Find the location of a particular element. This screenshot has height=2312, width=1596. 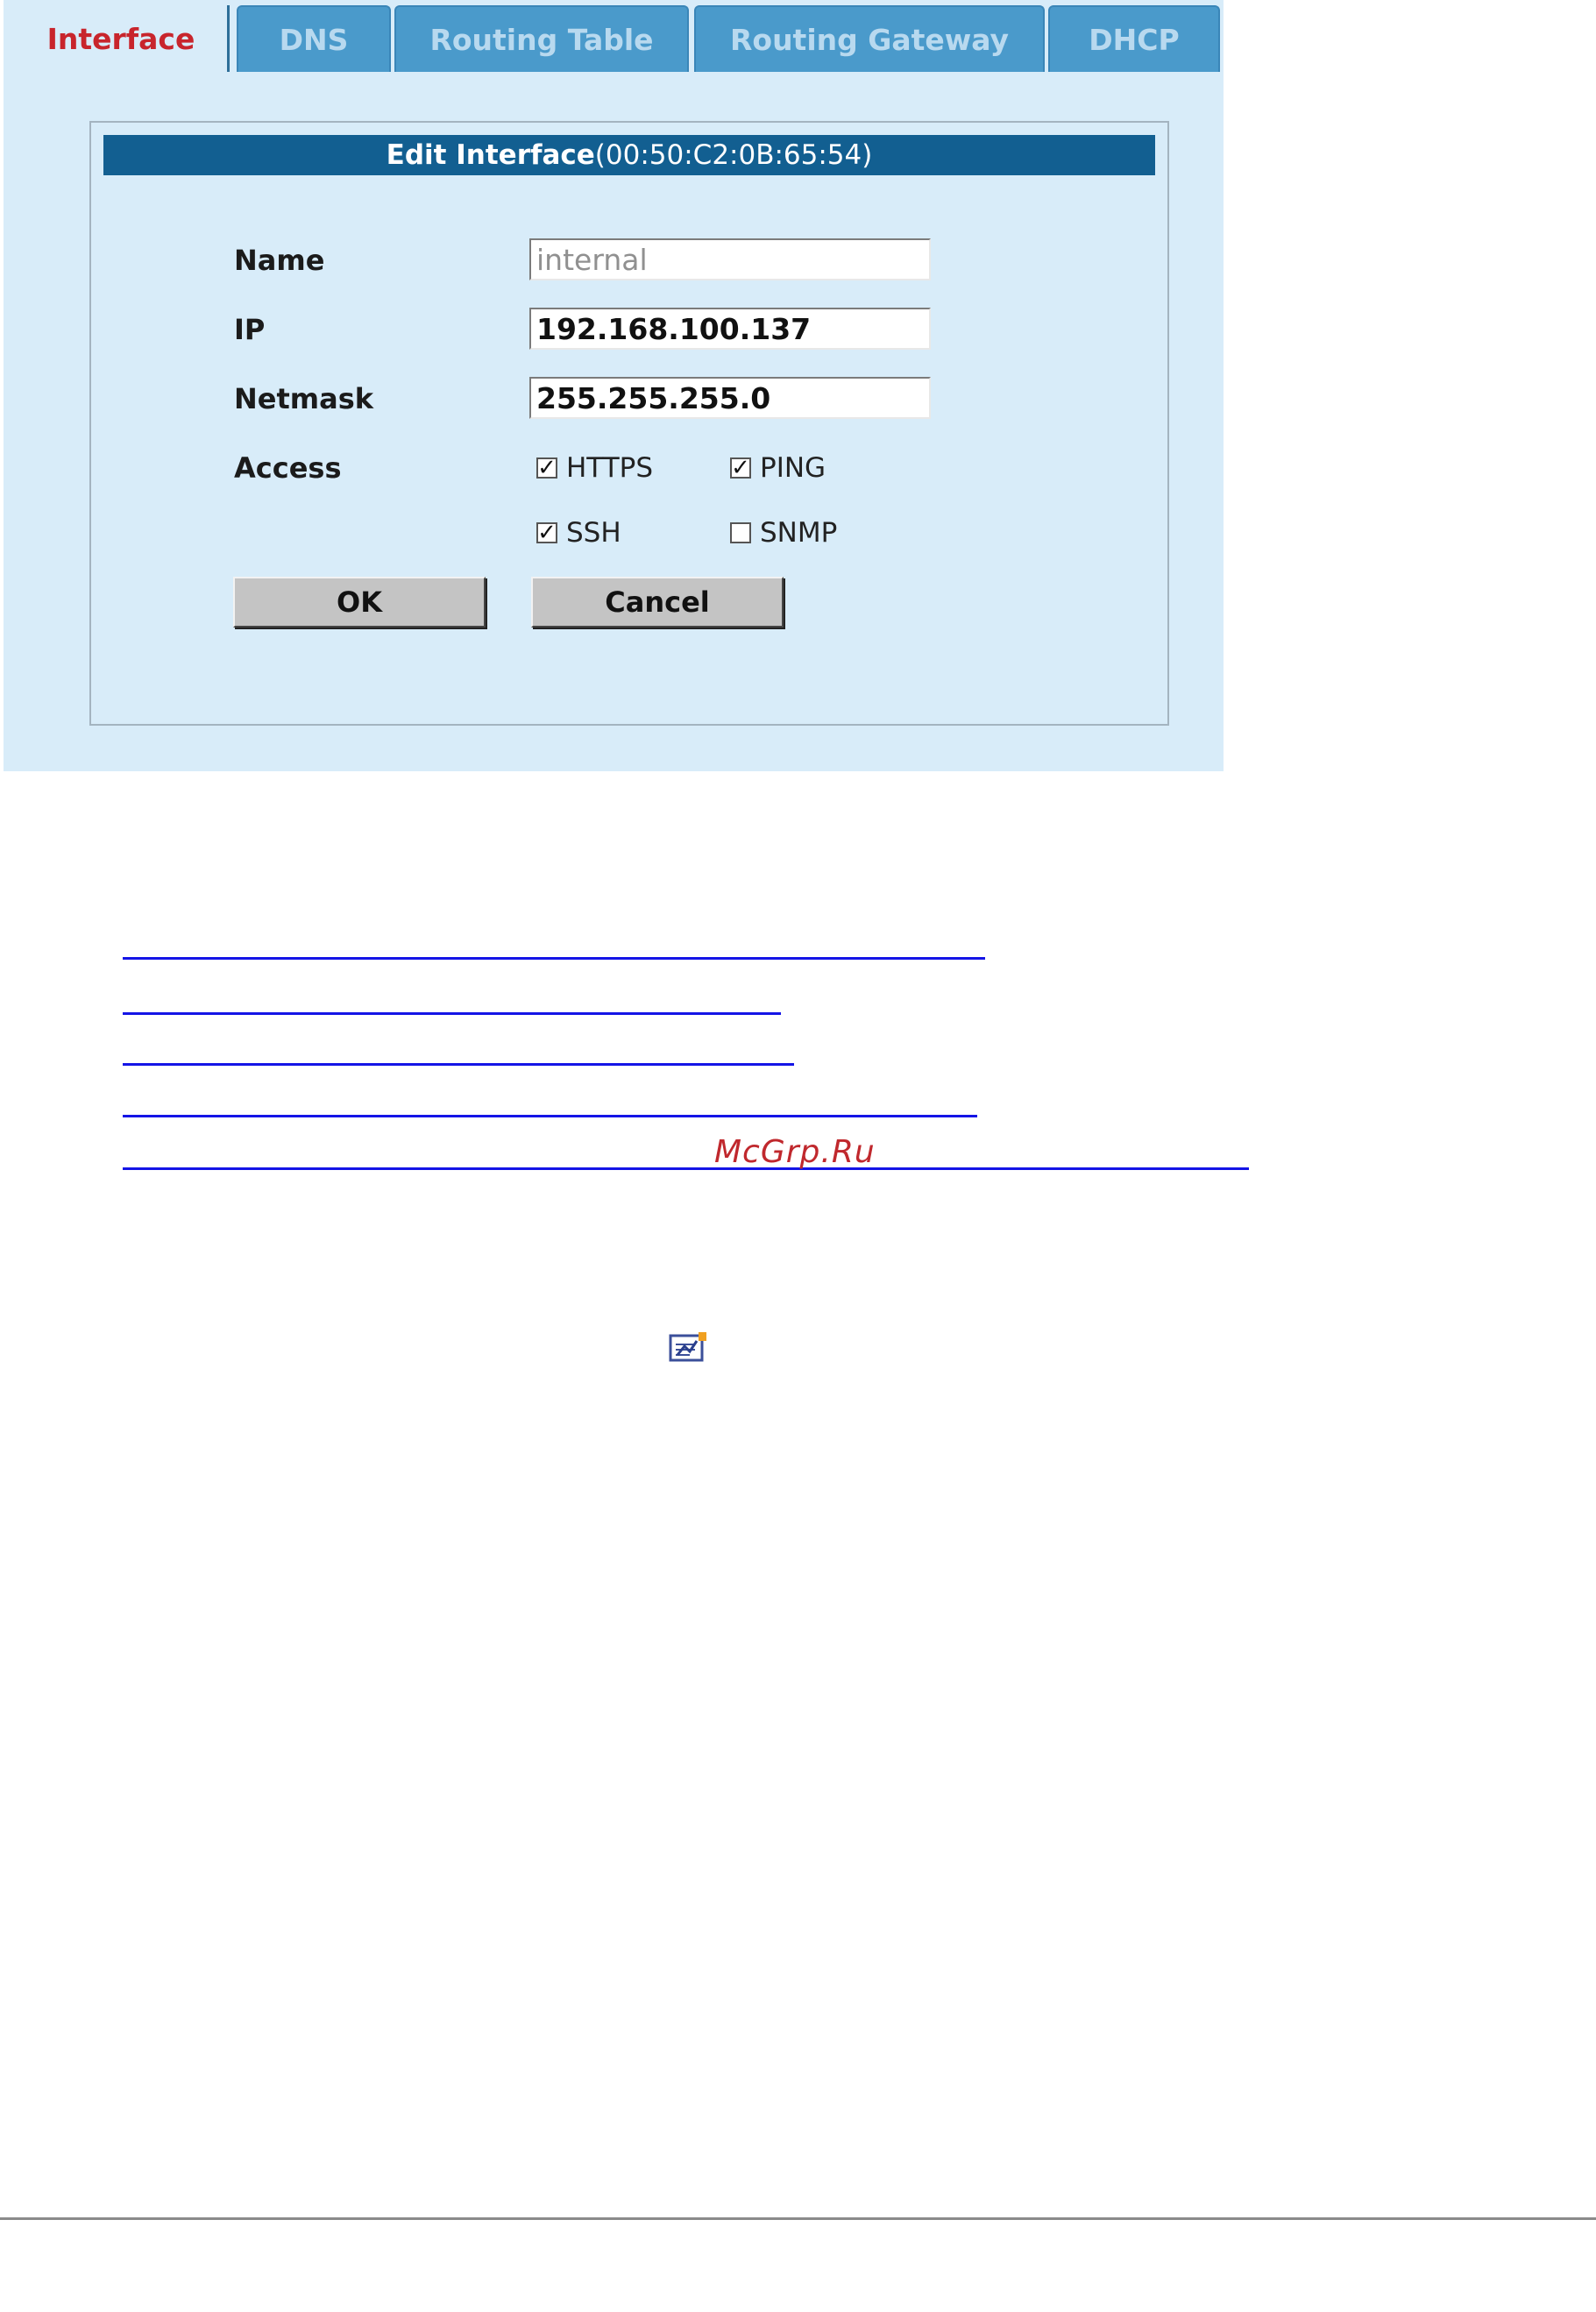

mac-address: (00:50:C2:0B:65:54) is located at coordinates (733, 155).